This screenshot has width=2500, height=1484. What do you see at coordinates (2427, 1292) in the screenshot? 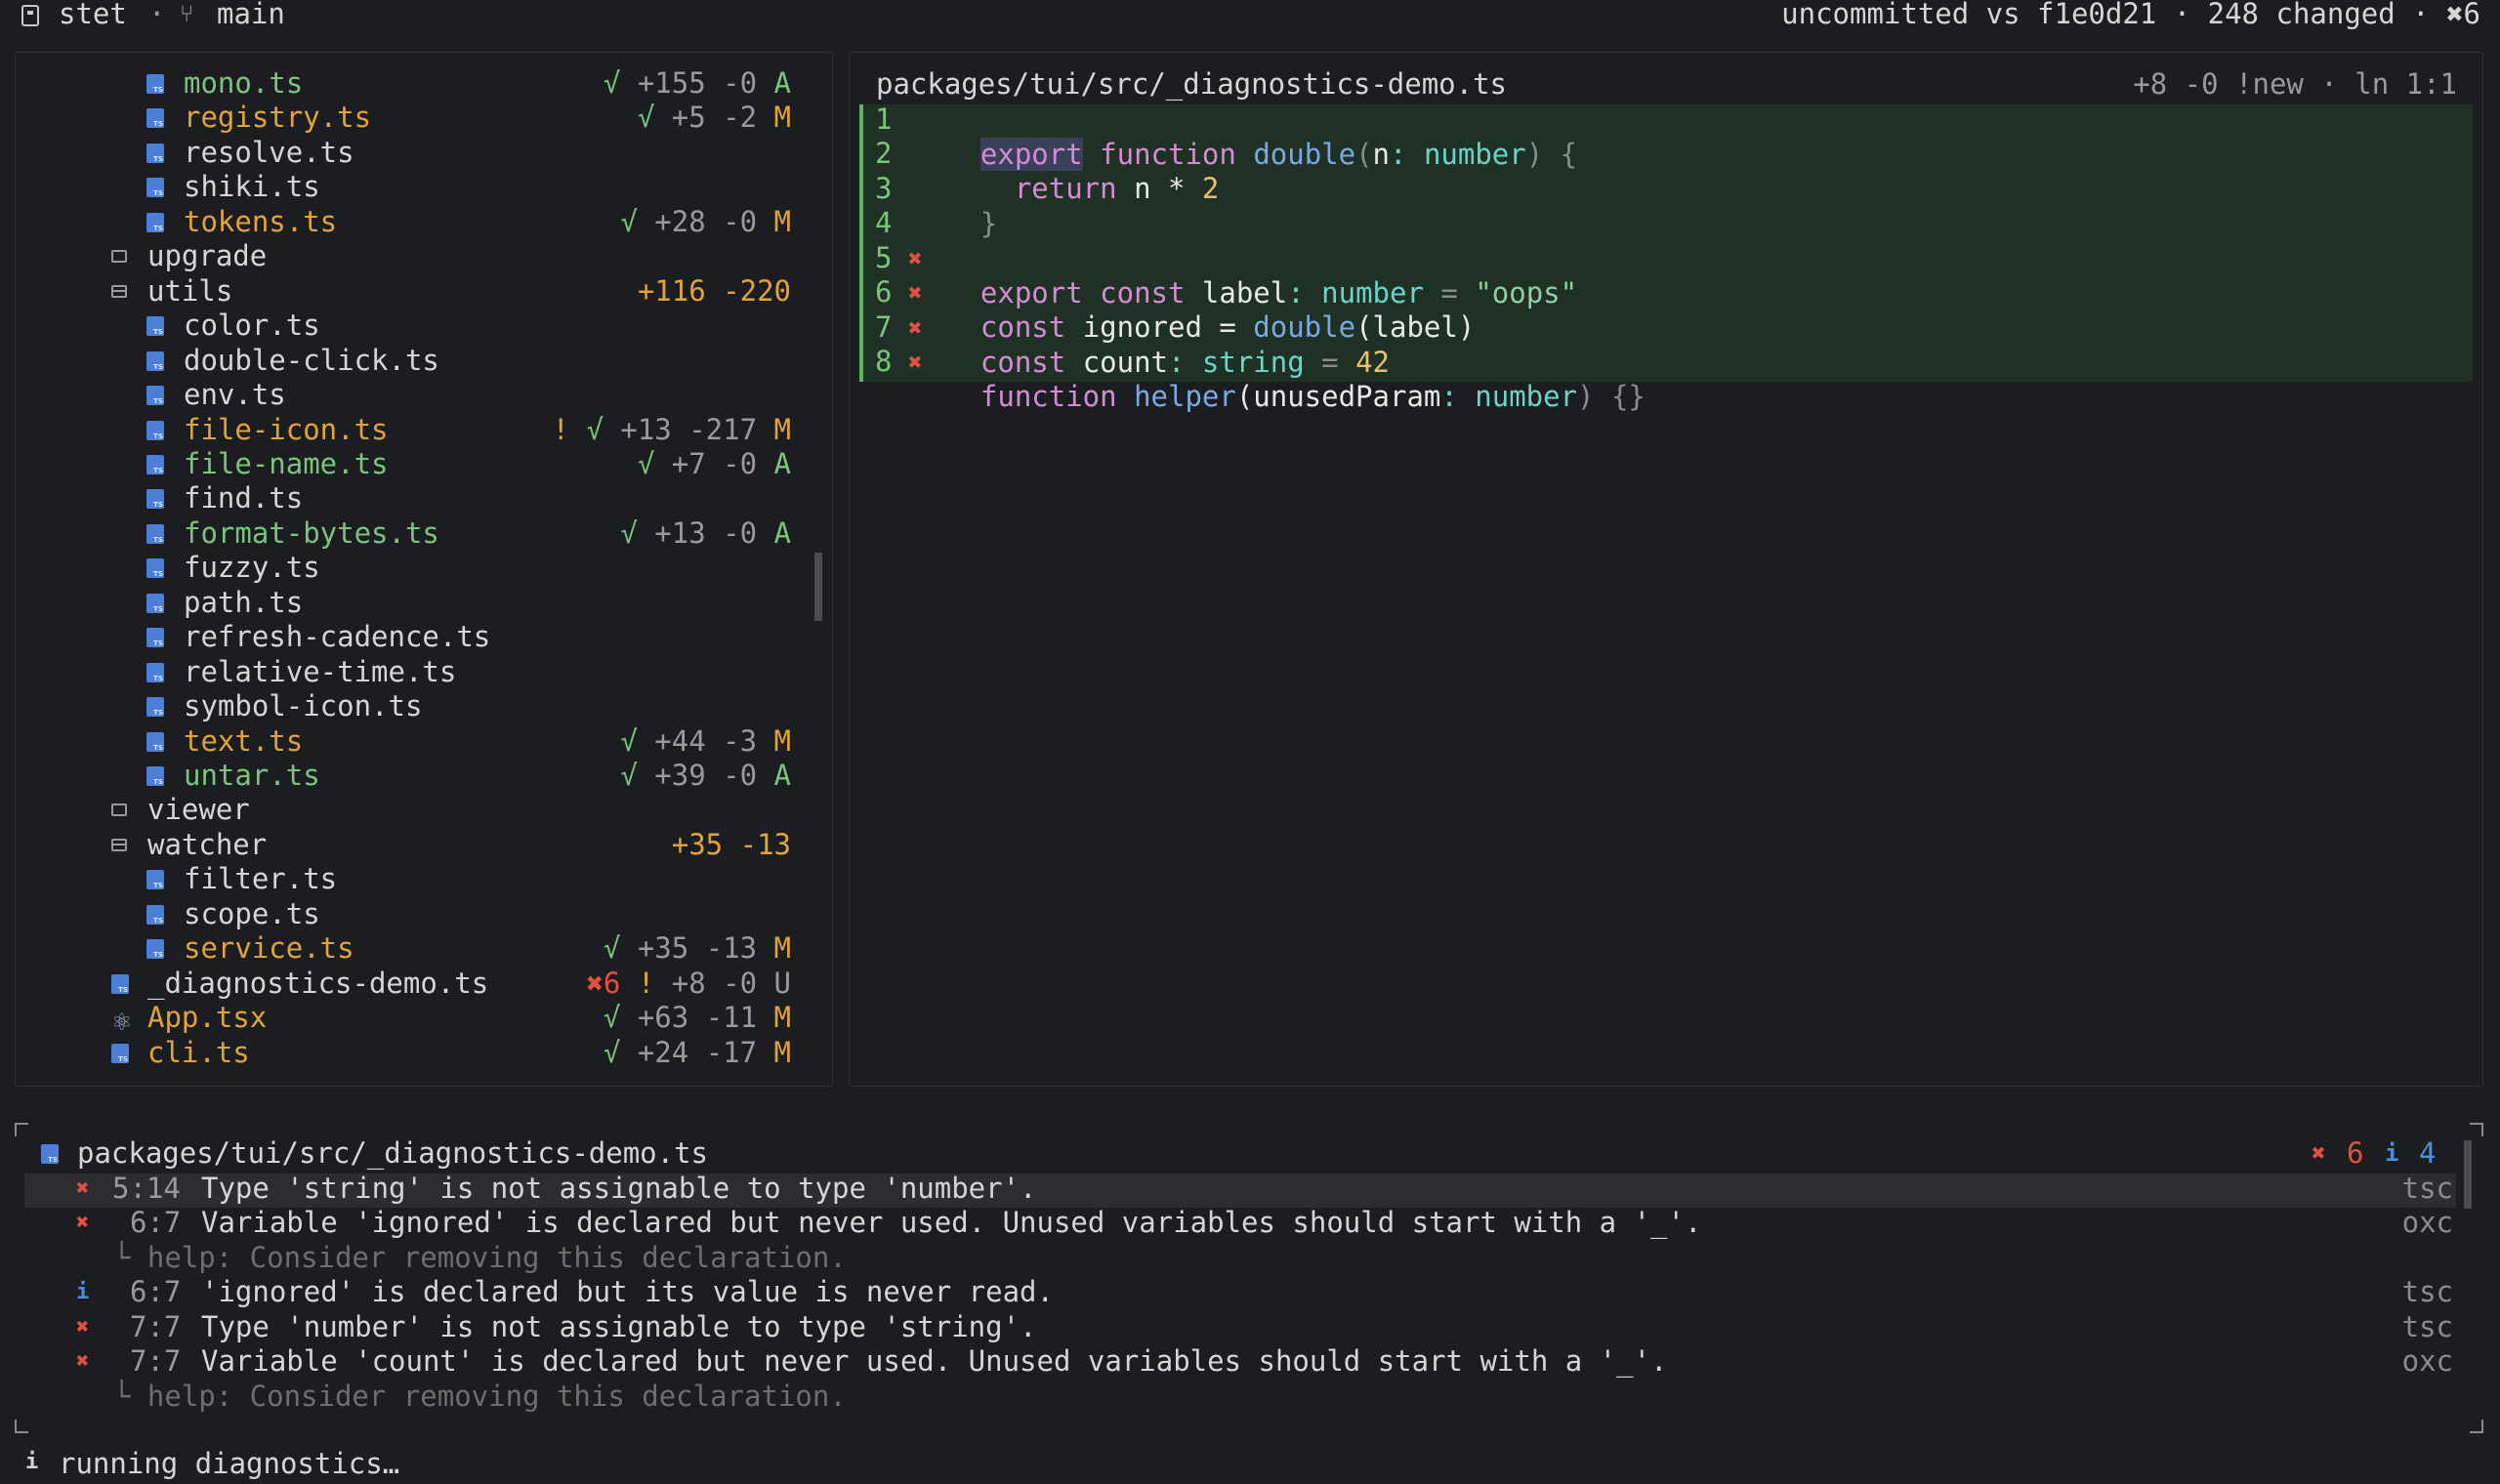
I see `diagnostic-source: tsc` at bounding box center [2427, 1292].